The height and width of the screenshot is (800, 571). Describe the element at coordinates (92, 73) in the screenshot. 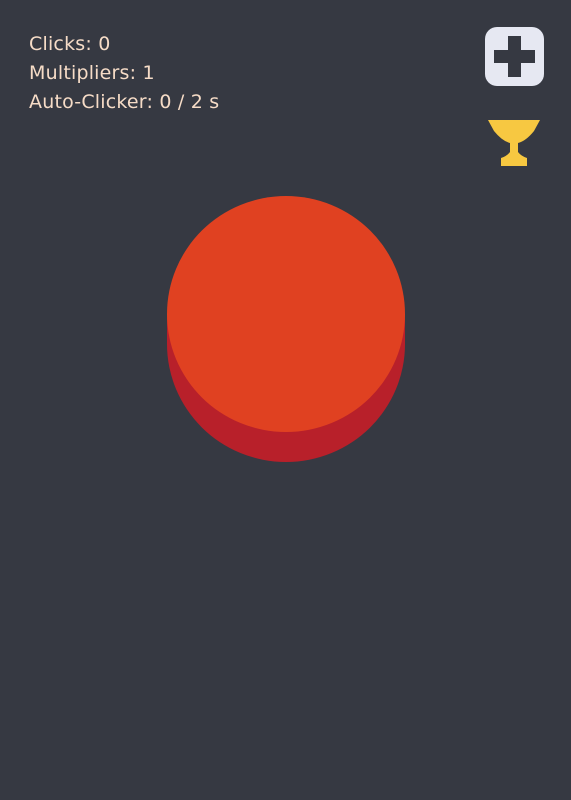

I see `multipliers-counter: Multipliers: 1` at that location.